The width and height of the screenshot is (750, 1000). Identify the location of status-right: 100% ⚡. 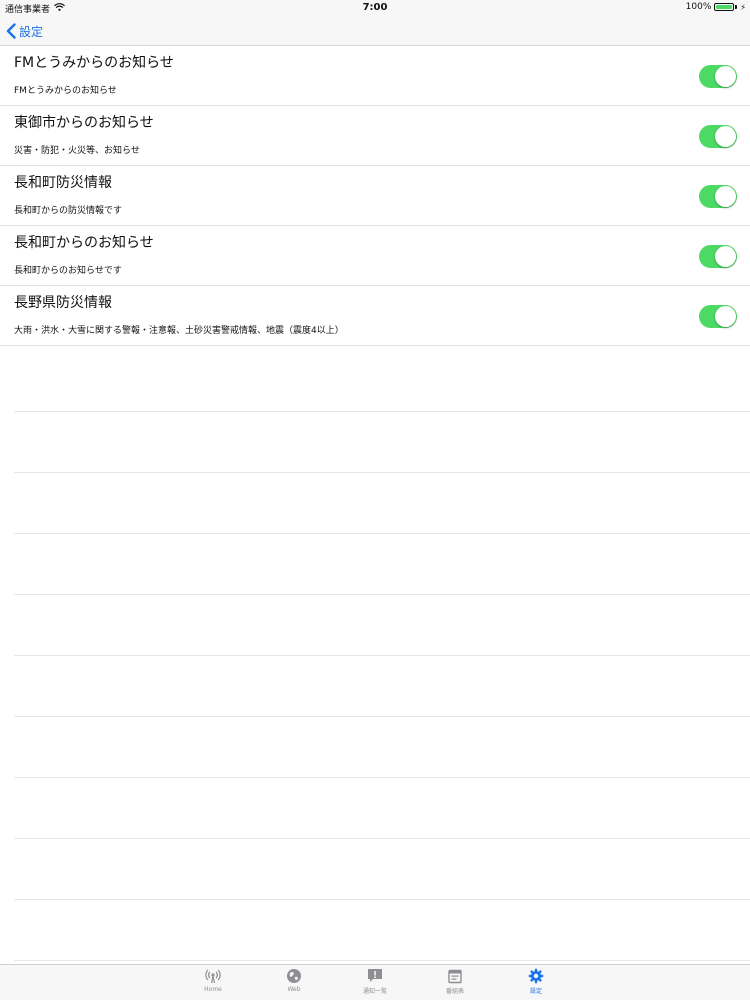
(716, 7).